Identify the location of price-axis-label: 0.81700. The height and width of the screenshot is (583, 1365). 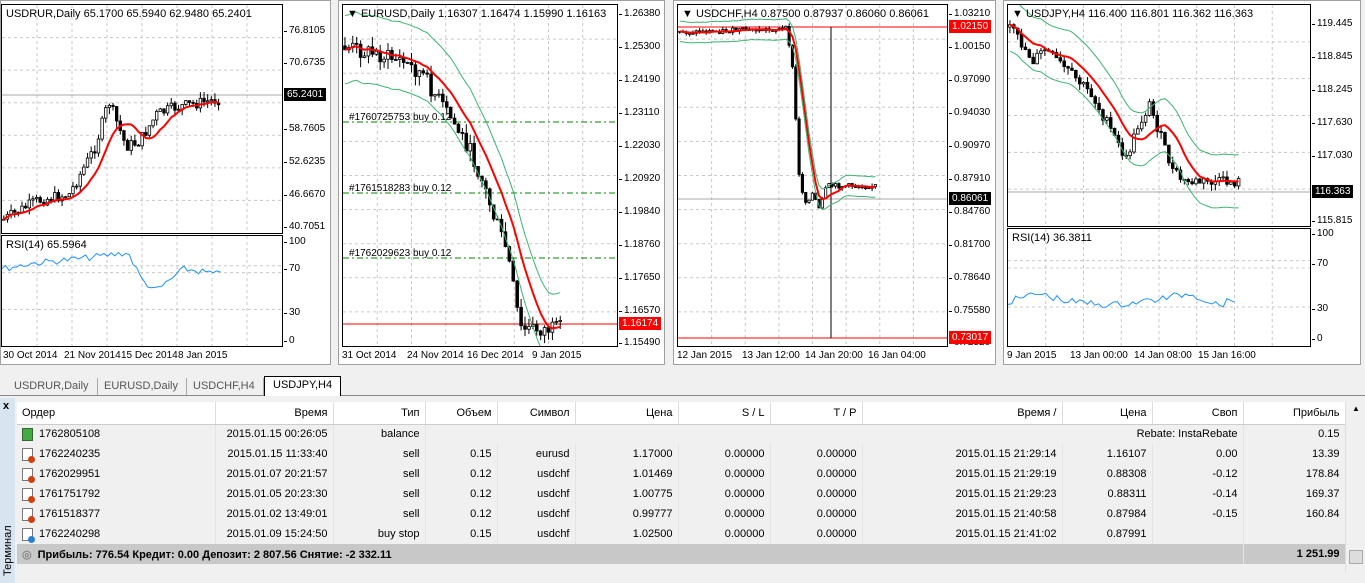
(969, 244).